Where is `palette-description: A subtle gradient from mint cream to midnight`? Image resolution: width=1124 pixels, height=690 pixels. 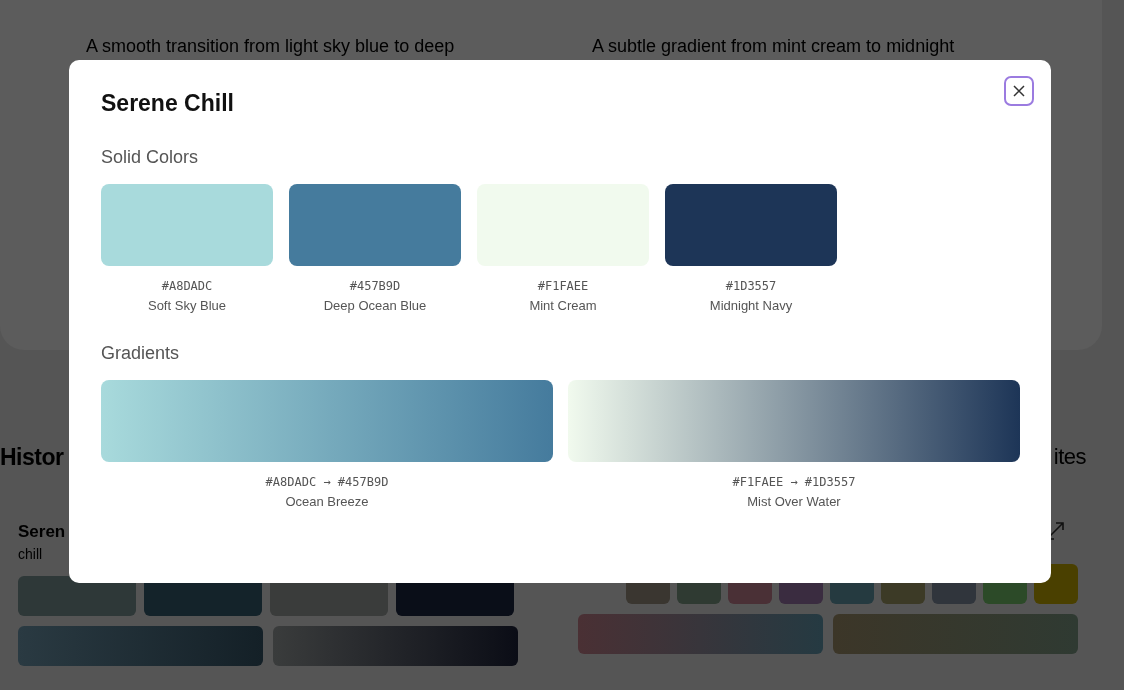
palette-description: A subtle gradient from mint cream to midnight is located at coordinates (774, 46).